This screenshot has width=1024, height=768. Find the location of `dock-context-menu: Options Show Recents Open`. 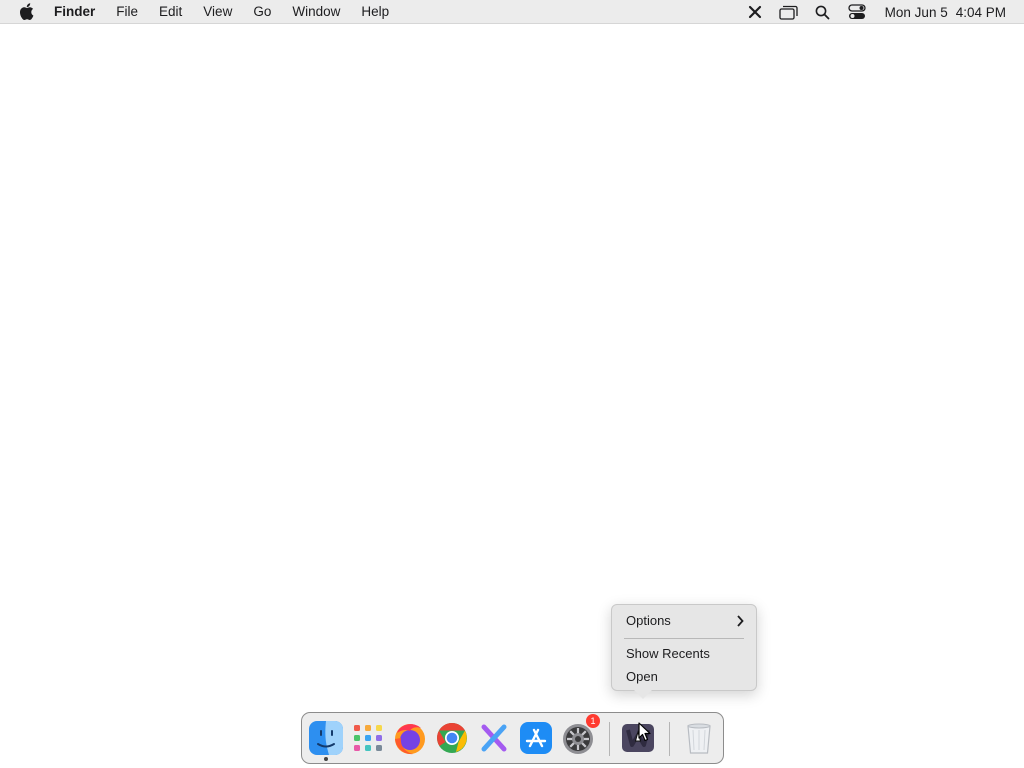

dock-context-menu: Options Show Recents Open is located at coordinates (684, 651).